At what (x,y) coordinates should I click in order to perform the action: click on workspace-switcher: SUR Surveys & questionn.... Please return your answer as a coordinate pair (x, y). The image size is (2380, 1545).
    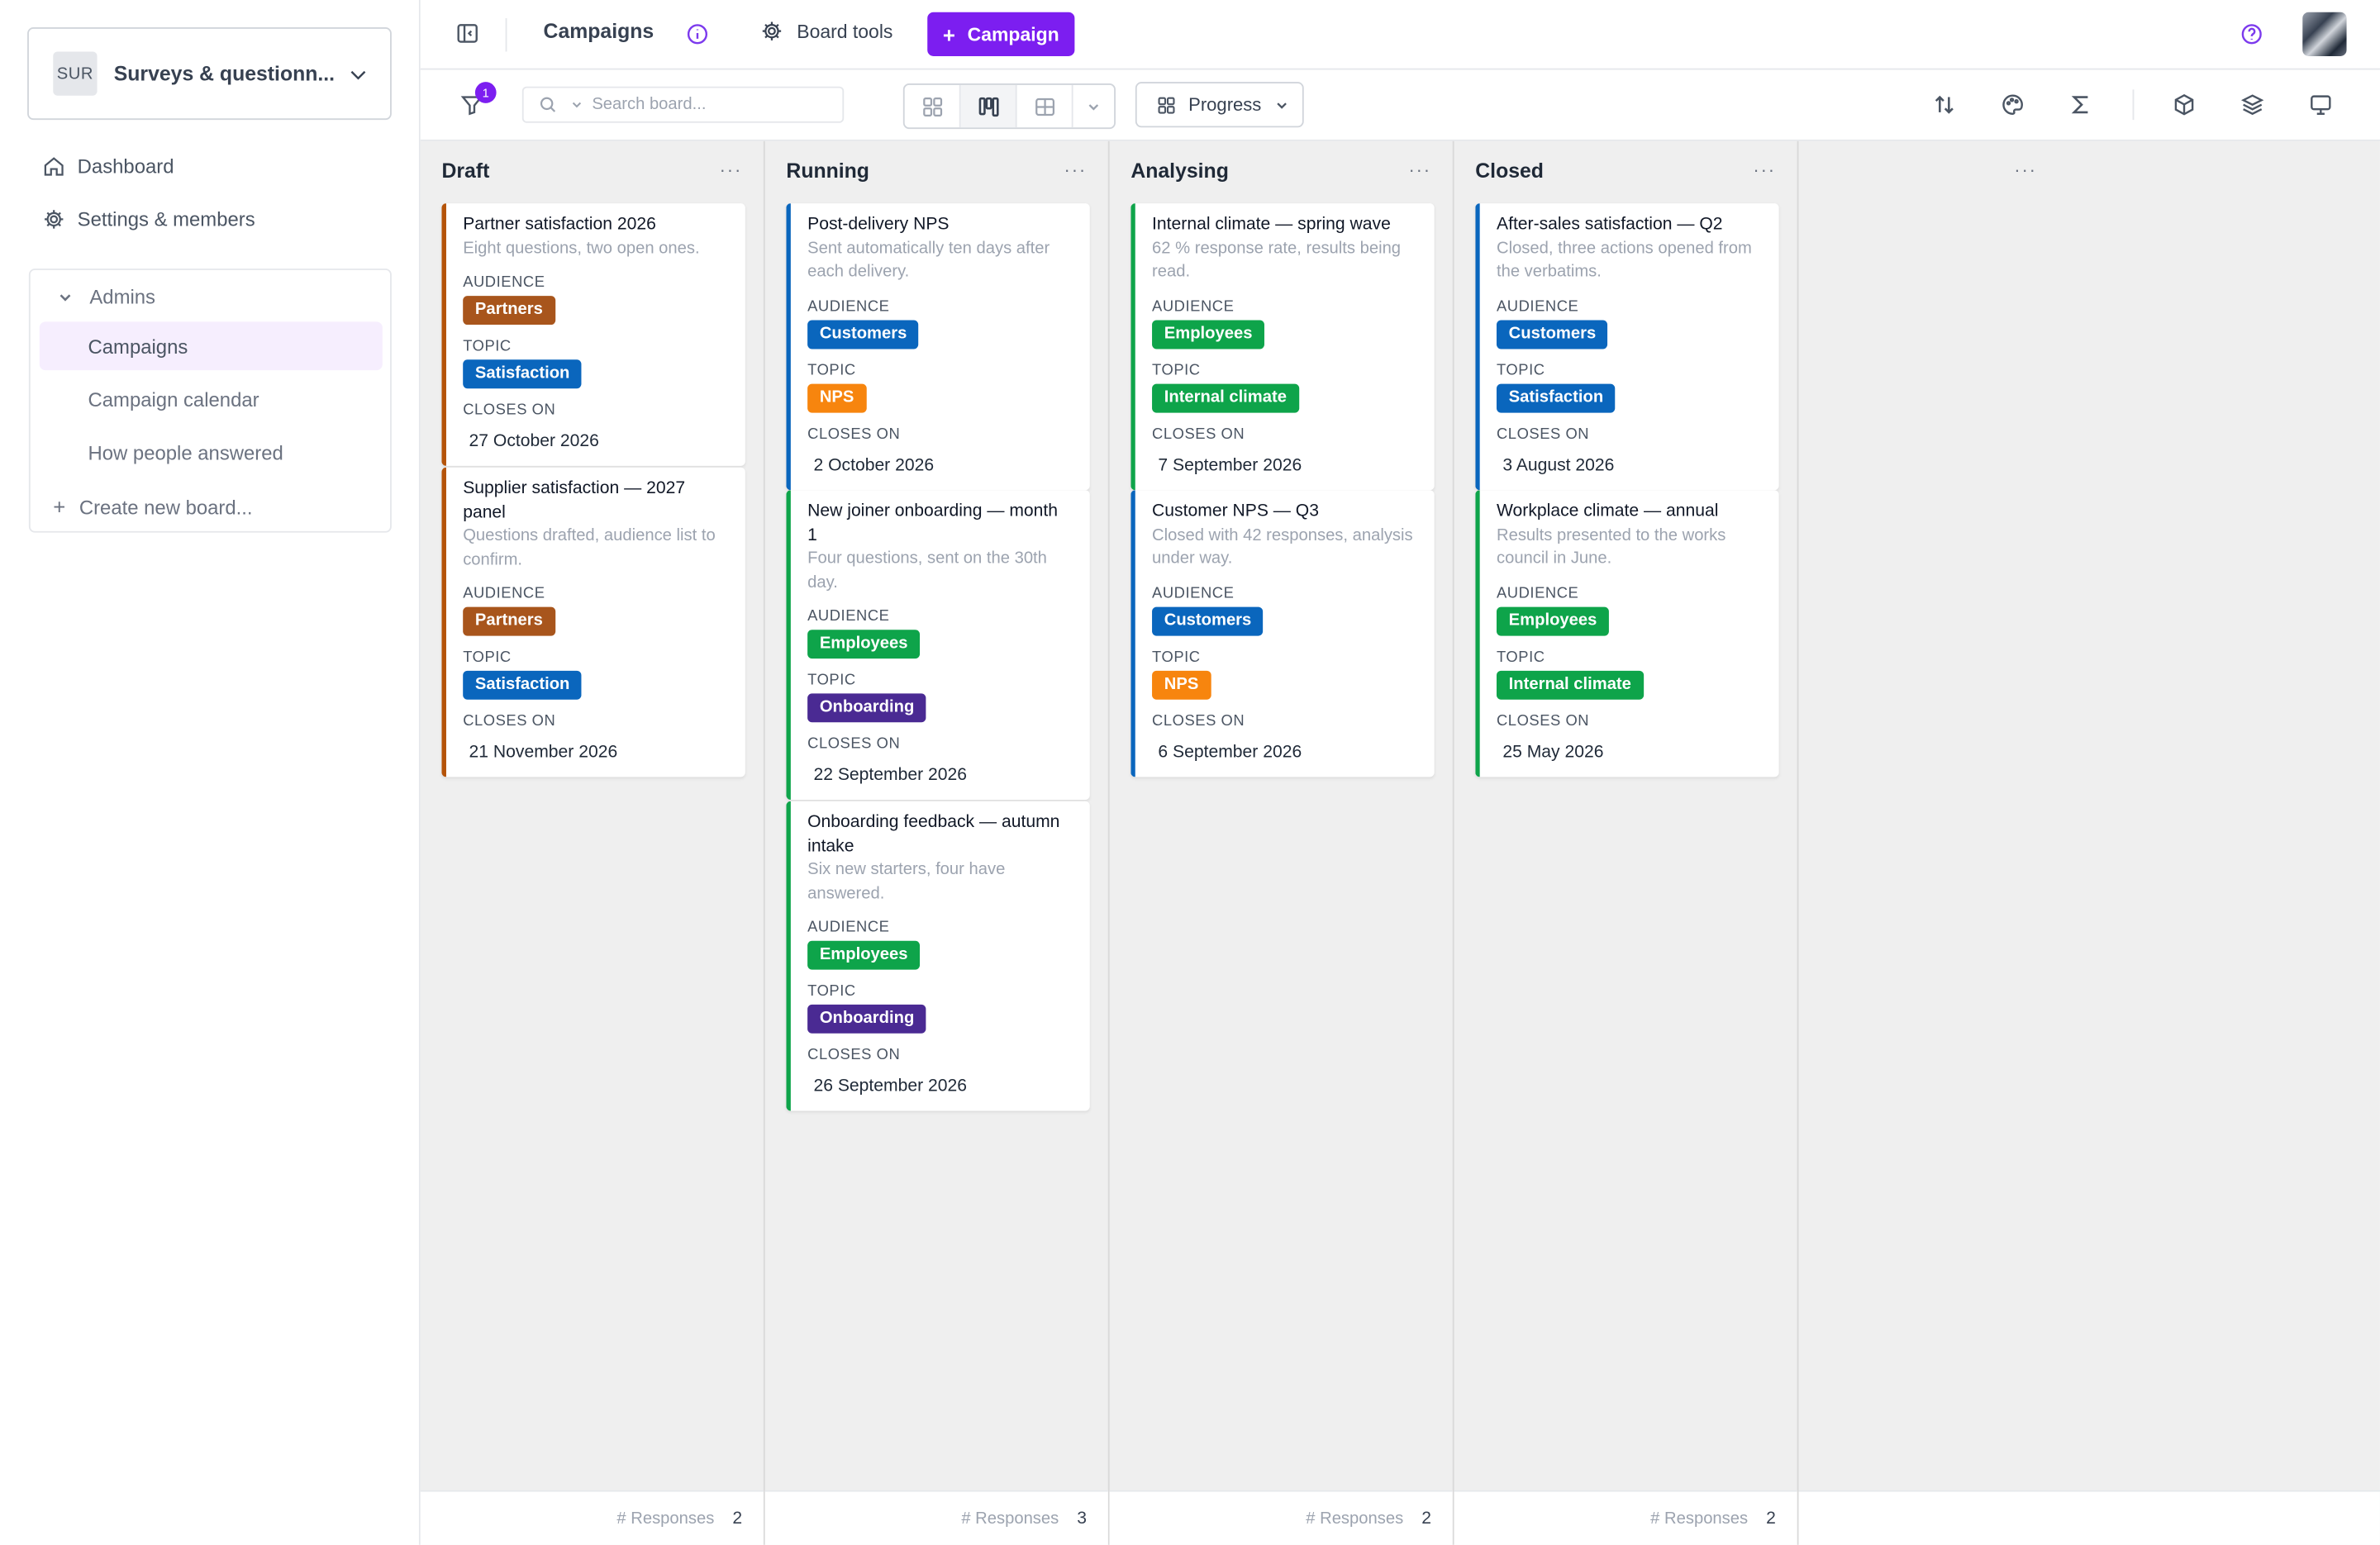
    Looking at the image, I should click on (209, 74).